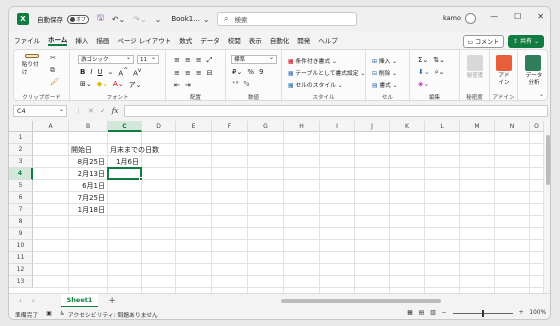 This screenshot has height=326, width=560. I want to click on underline-icon: U, so click(99, 72).